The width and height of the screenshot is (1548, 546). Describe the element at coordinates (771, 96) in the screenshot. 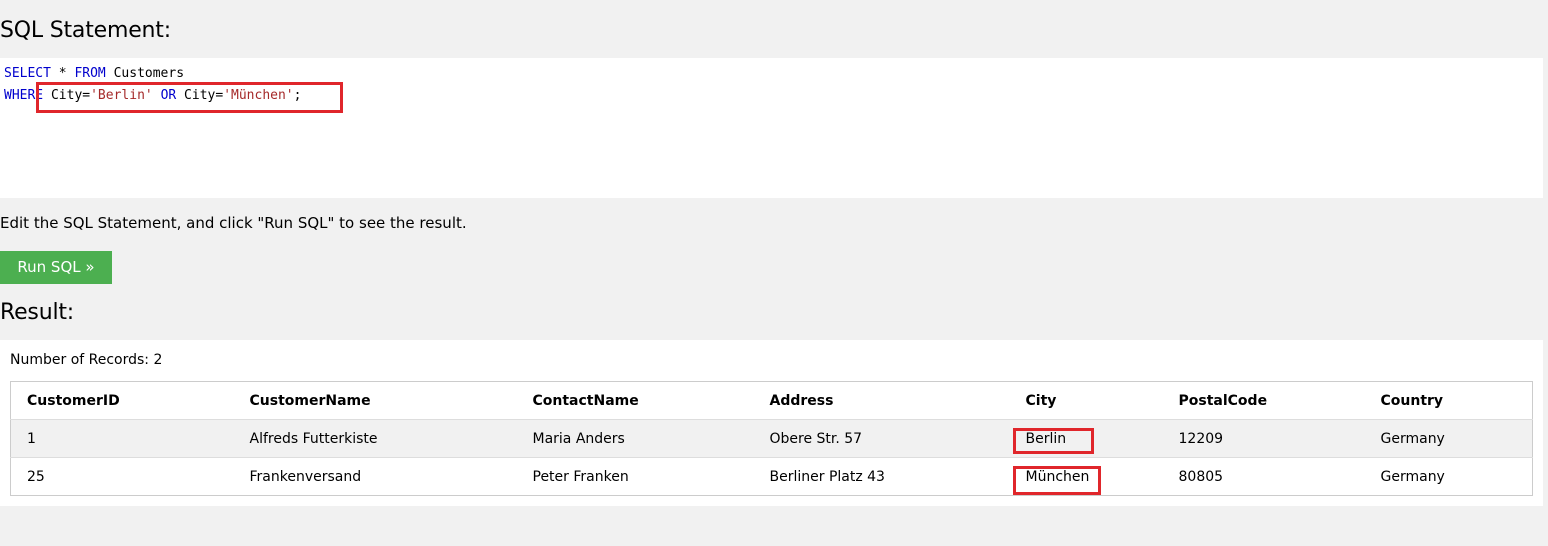

I see `sql-line-2: WHERE City='Berlin' OR City='München';` at that location.